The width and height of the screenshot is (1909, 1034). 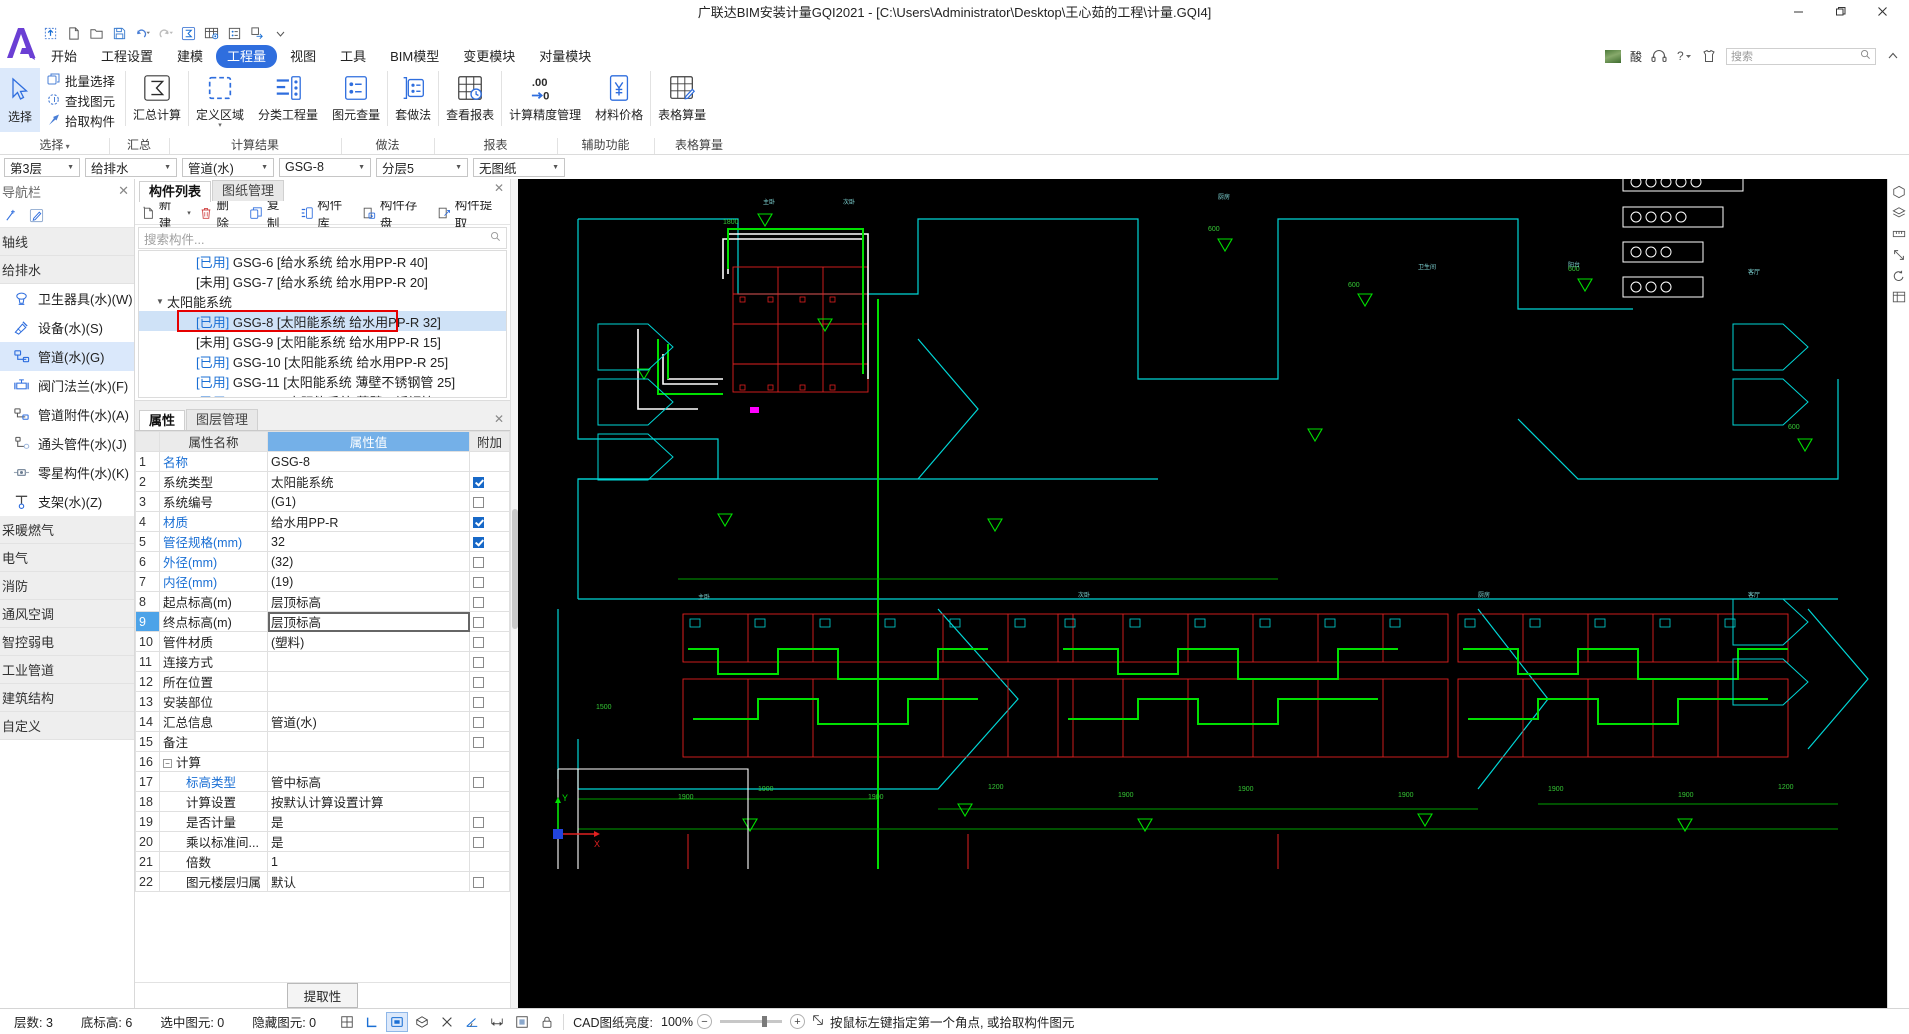 What do you see at coordinates (67, 698) in the screenshot?
I see `sidebar-group-structure: 建筑结构` at bounding box center [67, 698].